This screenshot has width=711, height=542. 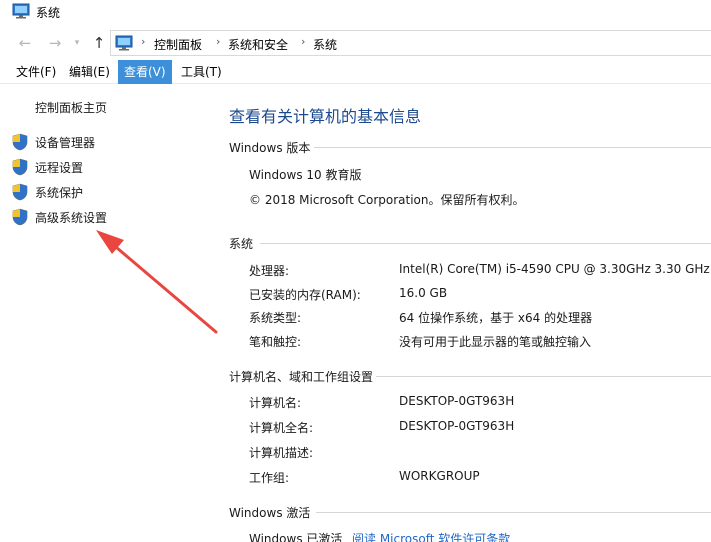 What do you see at coordinates (431, 536) in the screenshot?
I see `license-terms-link: 阅读 Microsoft 软件许可条款` at bounding box center [431, 536].